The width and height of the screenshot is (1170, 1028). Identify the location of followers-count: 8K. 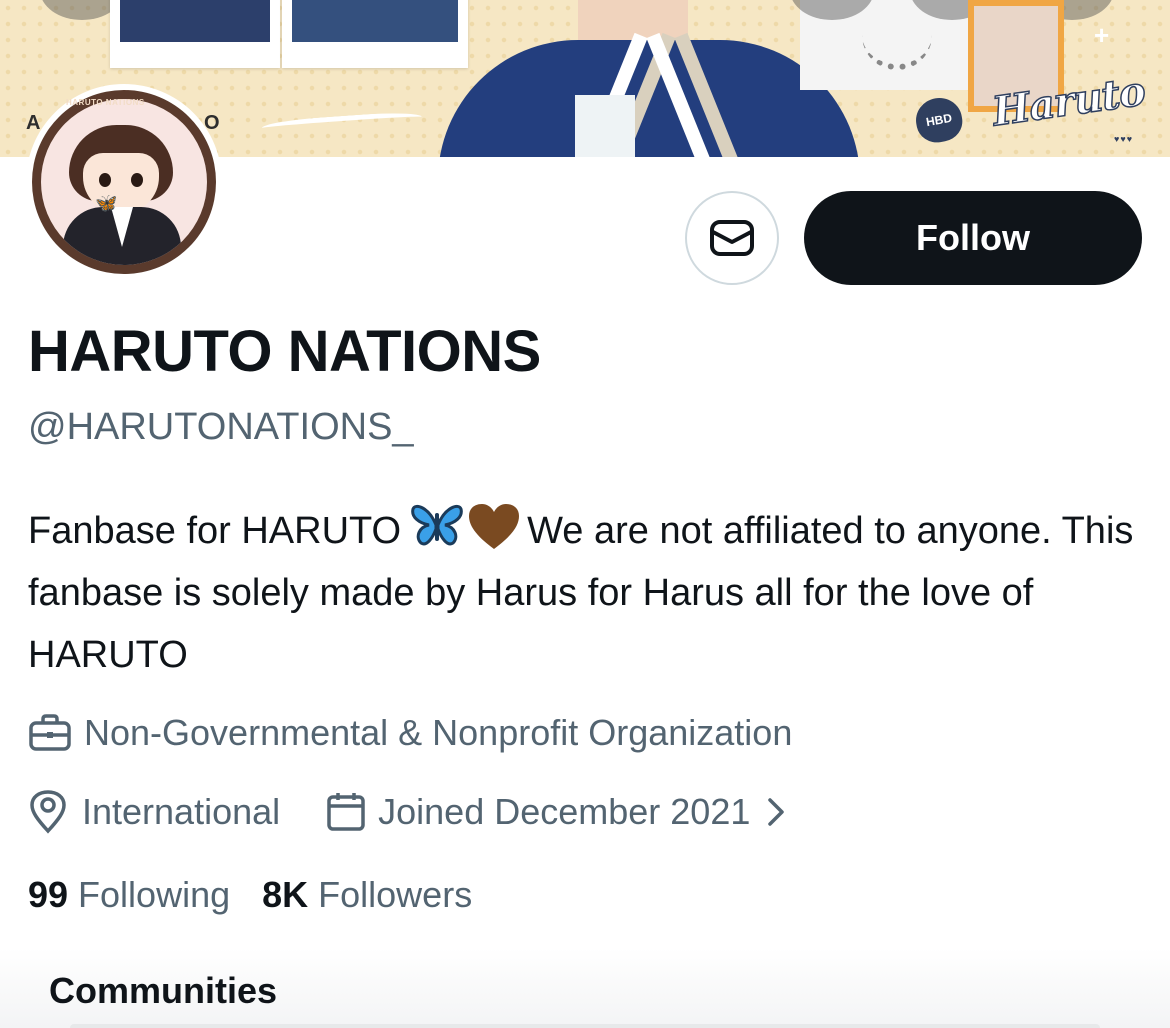
(285, 894).